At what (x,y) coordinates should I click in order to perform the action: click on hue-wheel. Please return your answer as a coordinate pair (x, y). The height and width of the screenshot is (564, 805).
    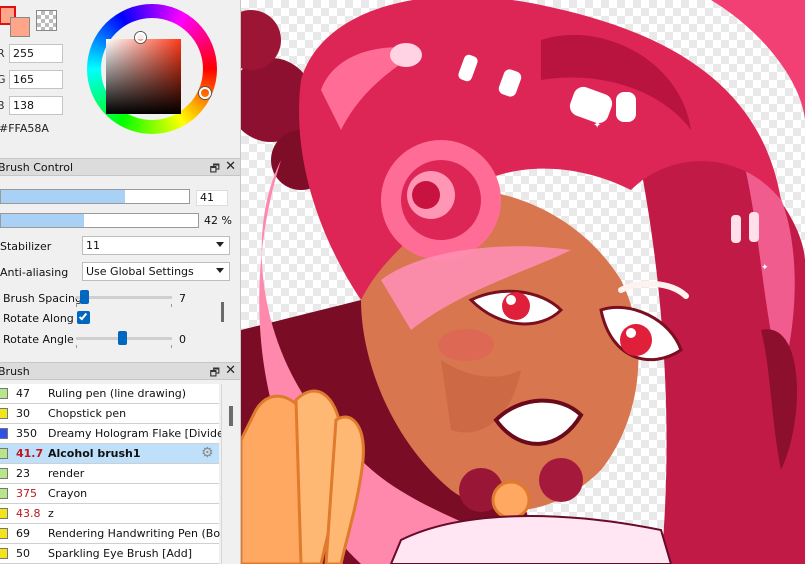
    Looking at the image, I should click on (152, 69).